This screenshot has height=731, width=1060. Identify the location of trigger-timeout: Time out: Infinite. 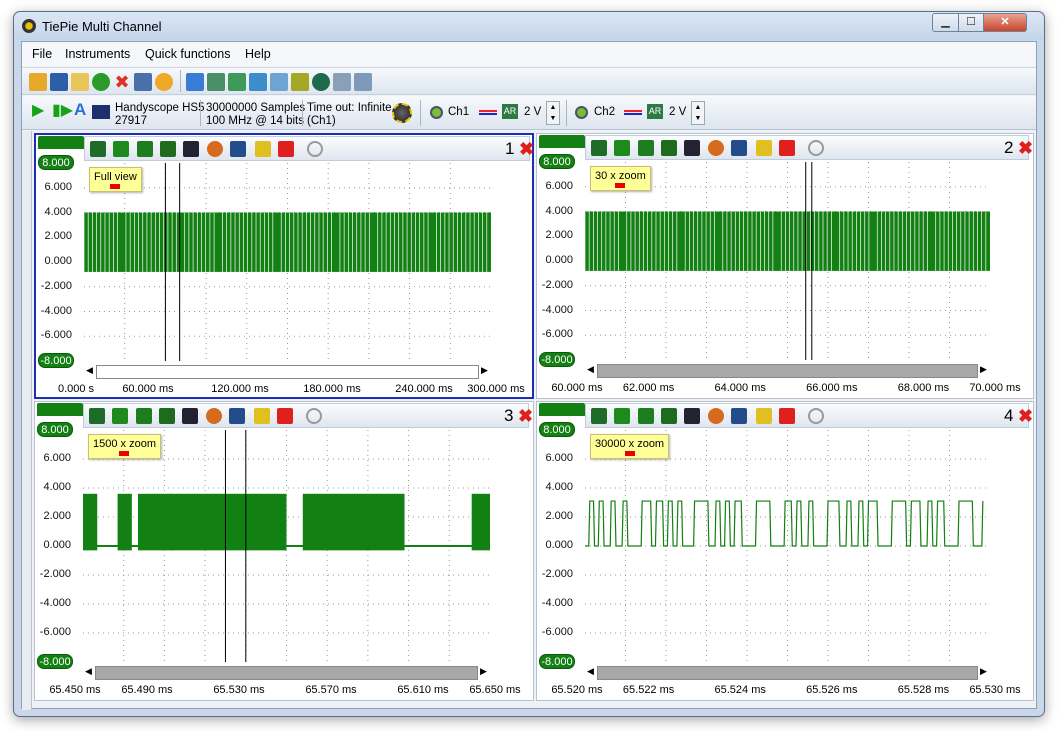
(349, 108).